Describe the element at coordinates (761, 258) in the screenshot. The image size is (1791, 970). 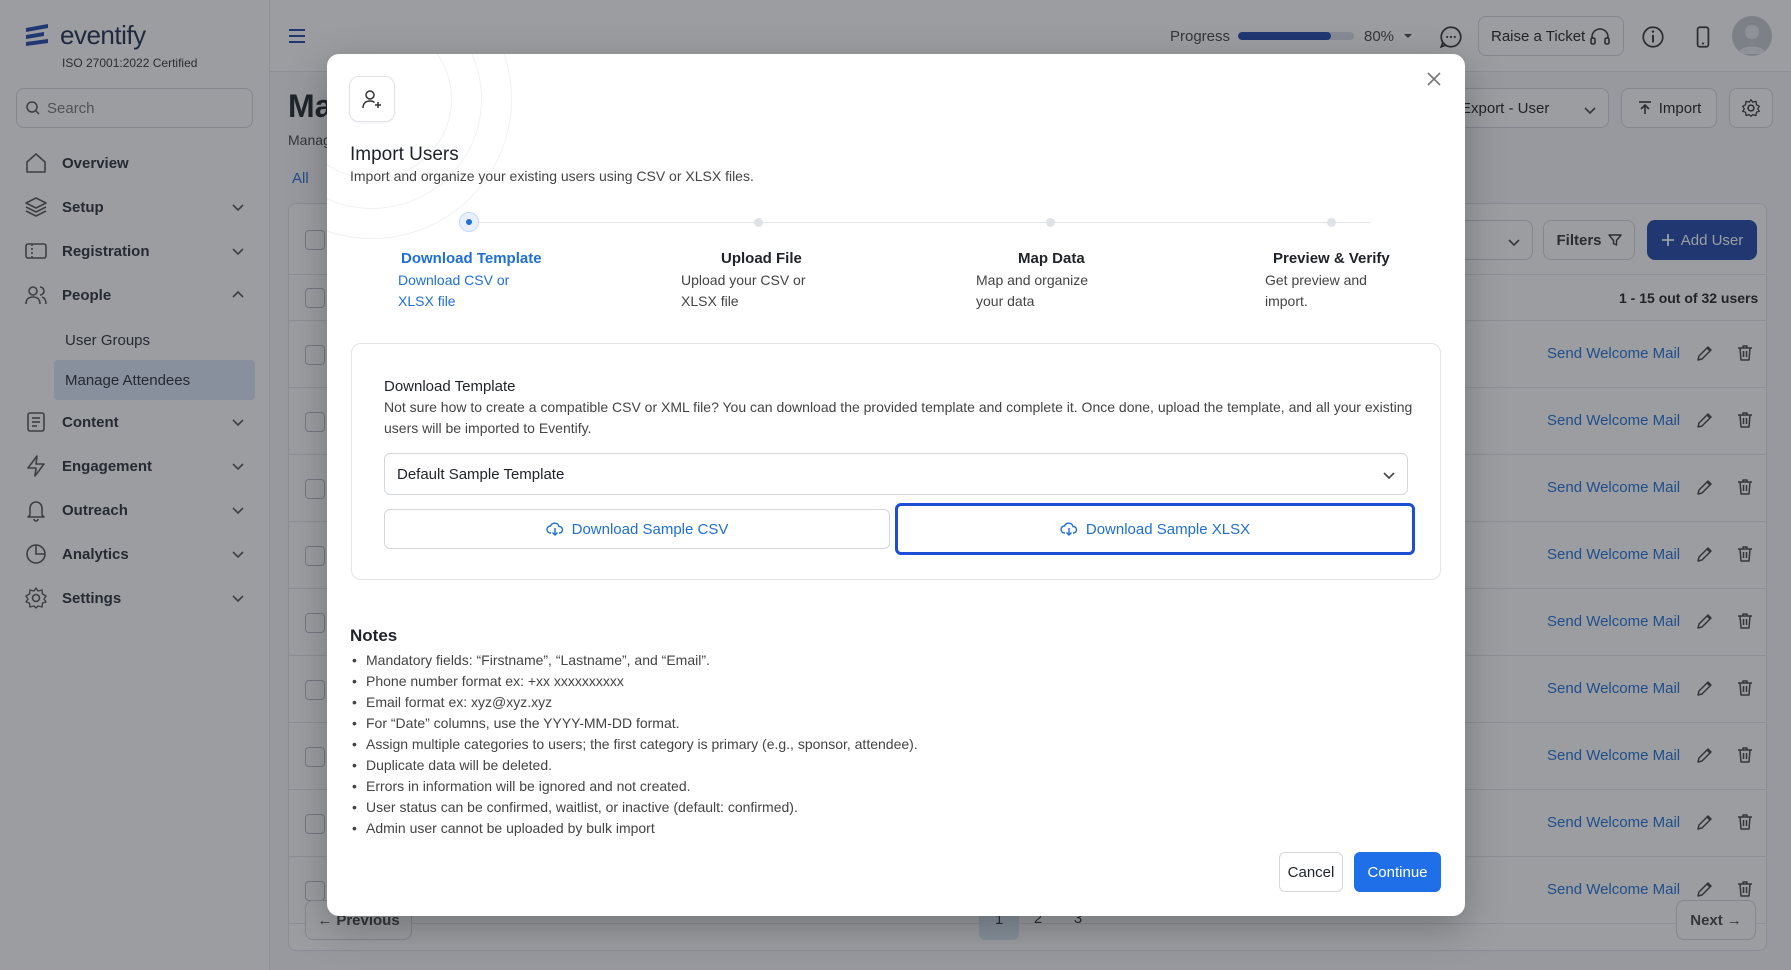
I see `step-2-title: Upload File` at that location.